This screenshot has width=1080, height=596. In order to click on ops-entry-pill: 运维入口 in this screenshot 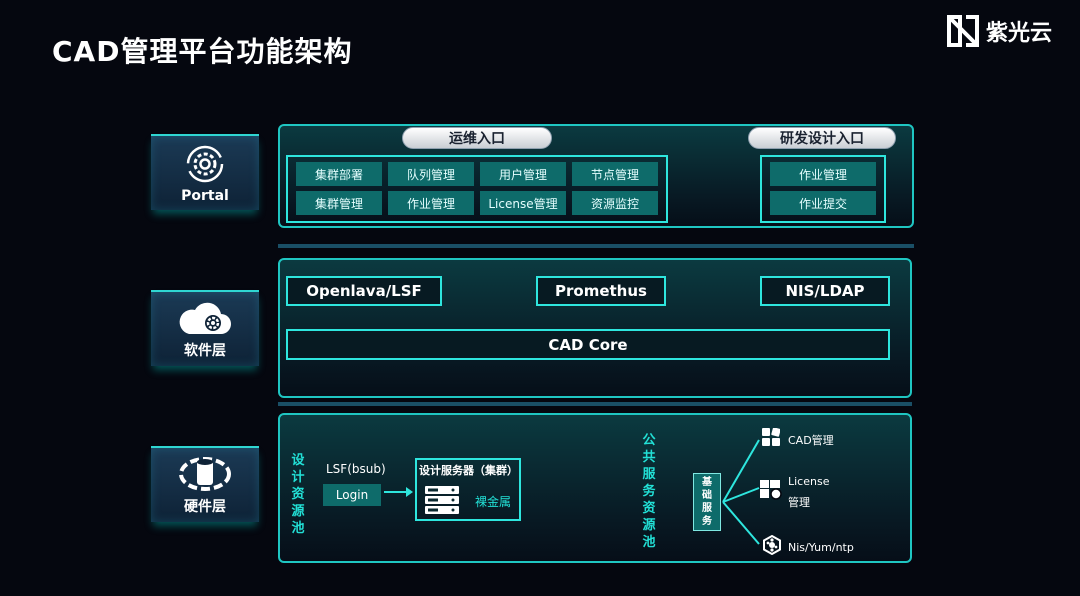, I will do `click(477, 138)`.